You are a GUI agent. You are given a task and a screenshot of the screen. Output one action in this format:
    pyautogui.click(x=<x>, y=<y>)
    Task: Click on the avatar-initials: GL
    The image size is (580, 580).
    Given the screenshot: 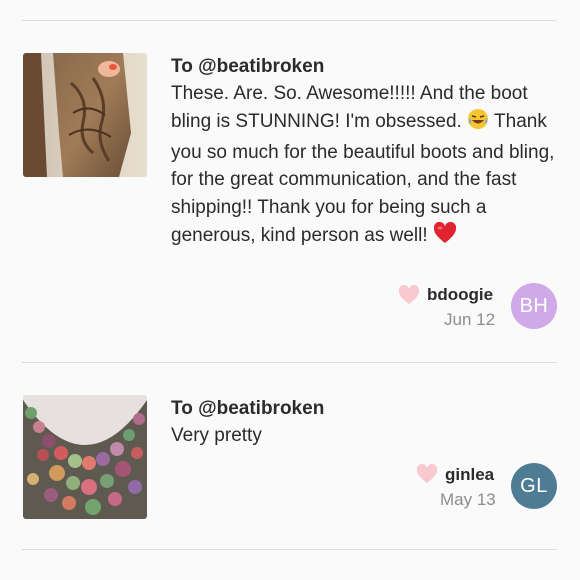 What is the action you would take?
    pyautogui.click(x=534, y=485)
    